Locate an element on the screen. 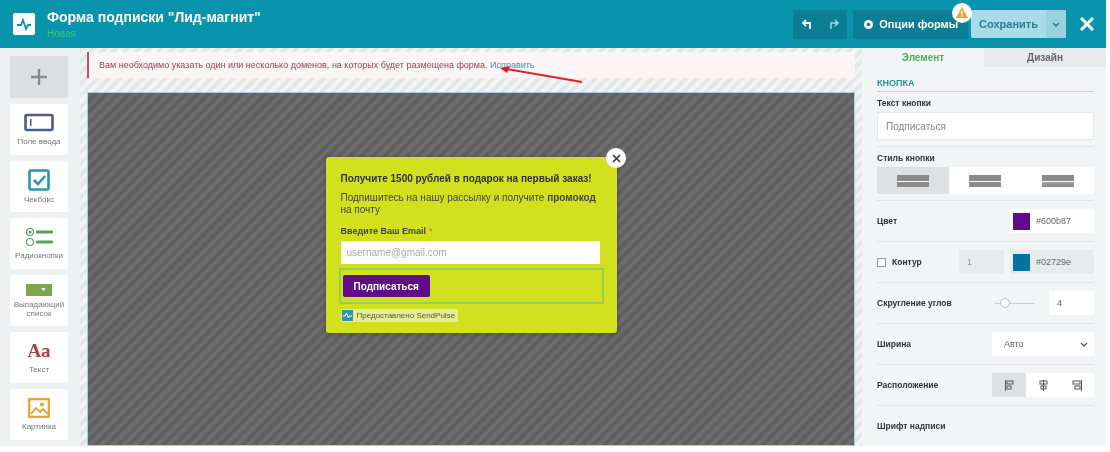 Image resolution: width=1110 pixels, height=452 pixels. tool-label: Поле ввода is located at coordinates (39, 141).